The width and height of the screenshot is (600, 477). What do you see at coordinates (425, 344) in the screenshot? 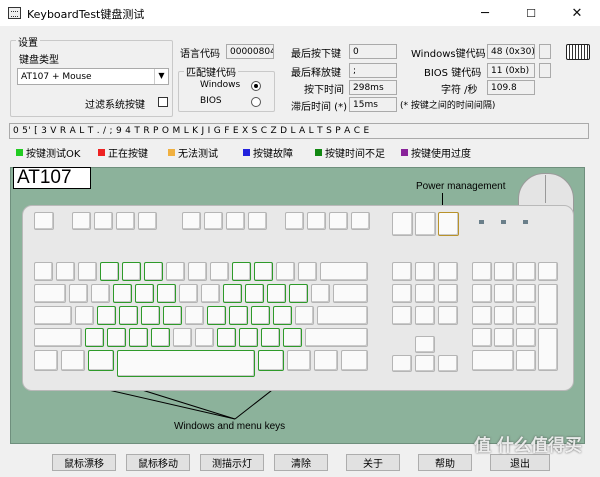
I see `key-up` at bounding box center [425, 344].